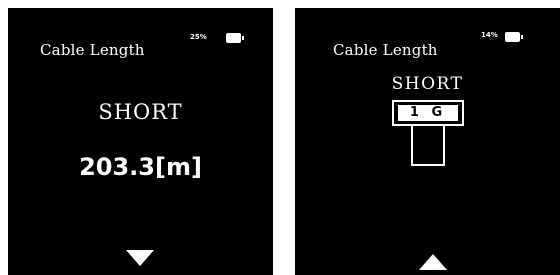  What do you see at coordinates (433, 262) in the screenshot?
I see `triangle-up-icon` at bounding box center [433, 262].